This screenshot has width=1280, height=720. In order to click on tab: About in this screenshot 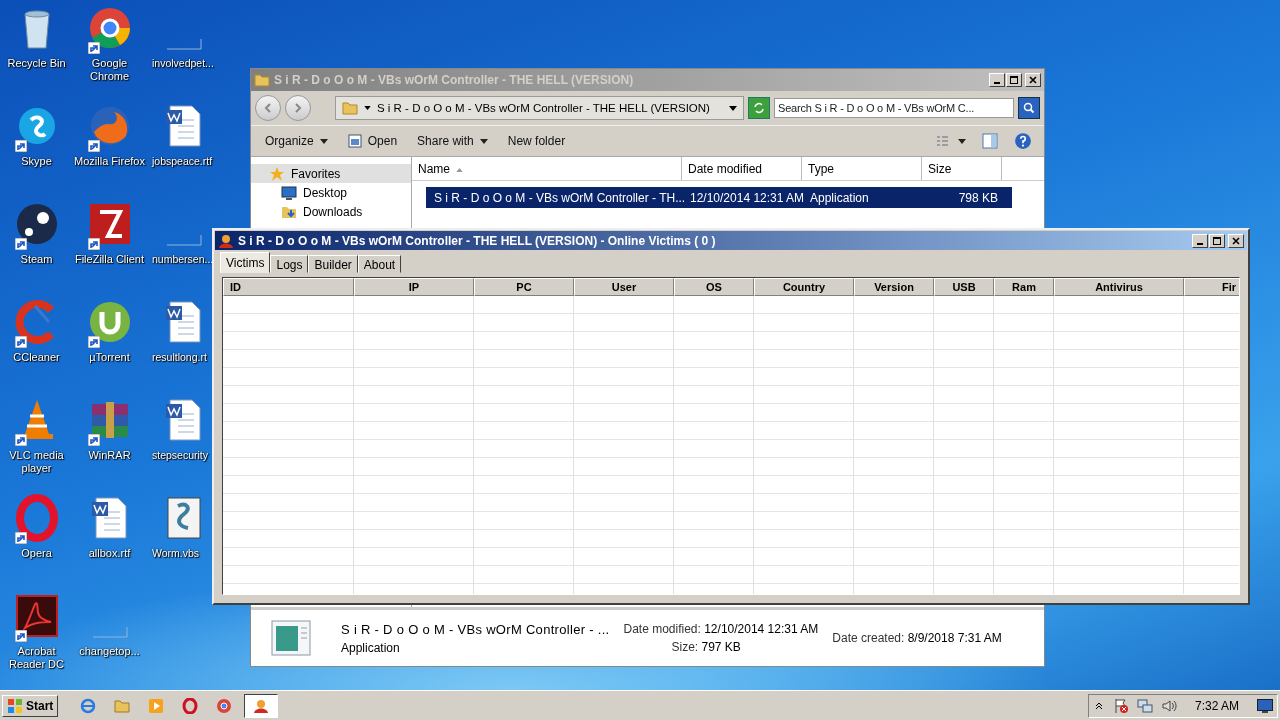, I will do `click(379, 264)`.